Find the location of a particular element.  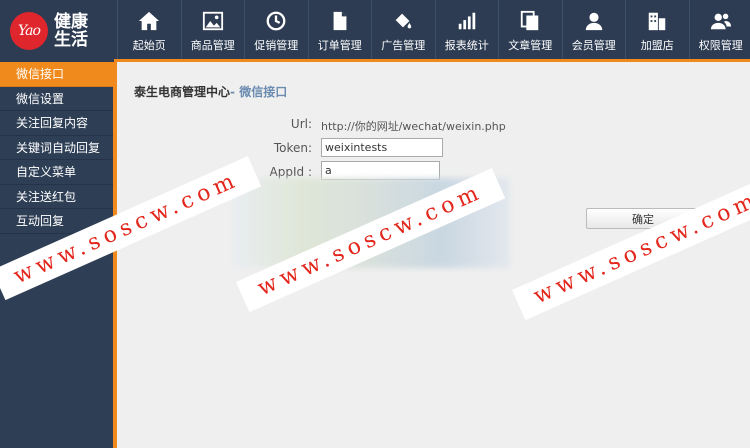

user-icon is located at coordinates (593, 21).